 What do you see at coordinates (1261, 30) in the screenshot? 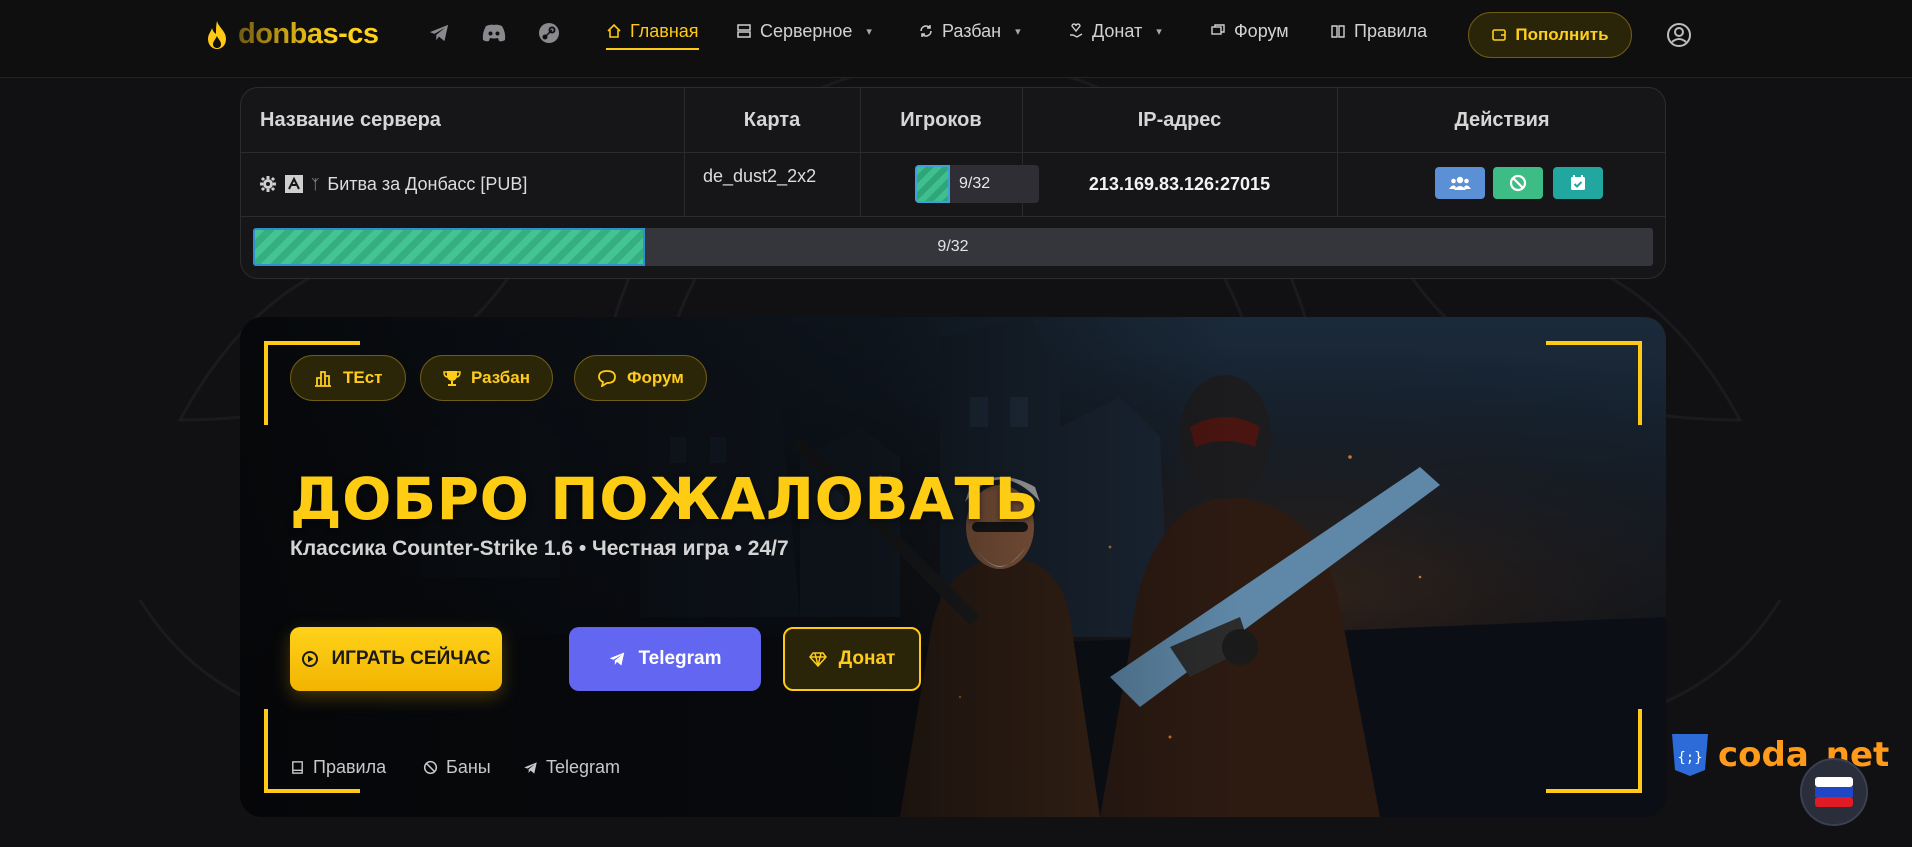
I see `menu-forum-label: Форум` at bounding box center [1261, 30].